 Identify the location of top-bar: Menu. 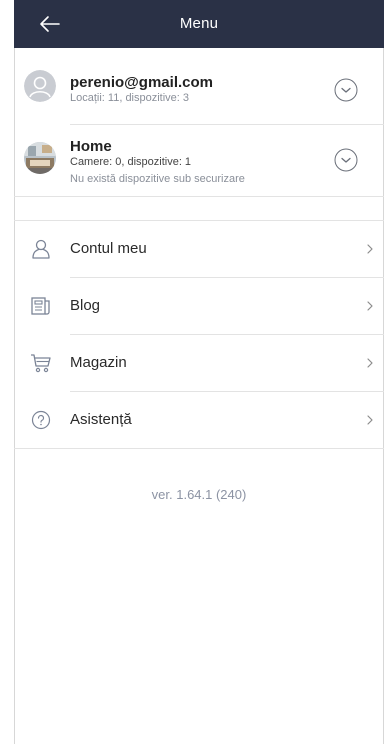
(199, 24).